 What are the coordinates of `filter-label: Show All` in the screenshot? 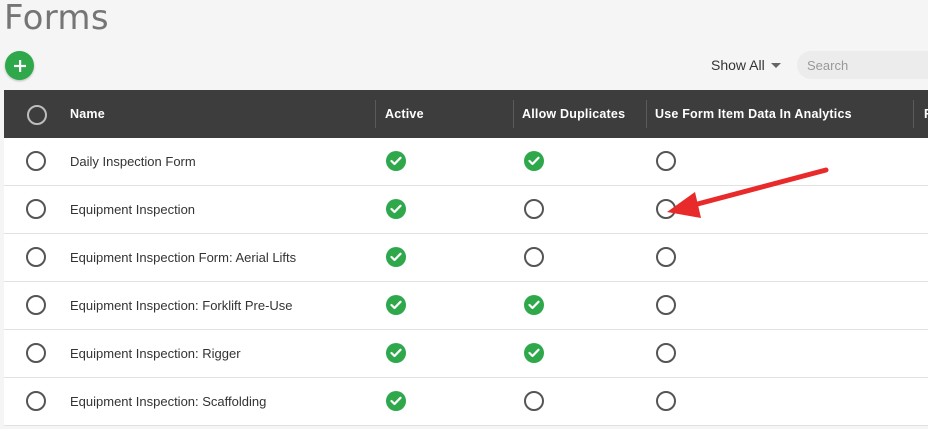 It's located at (738, 65).